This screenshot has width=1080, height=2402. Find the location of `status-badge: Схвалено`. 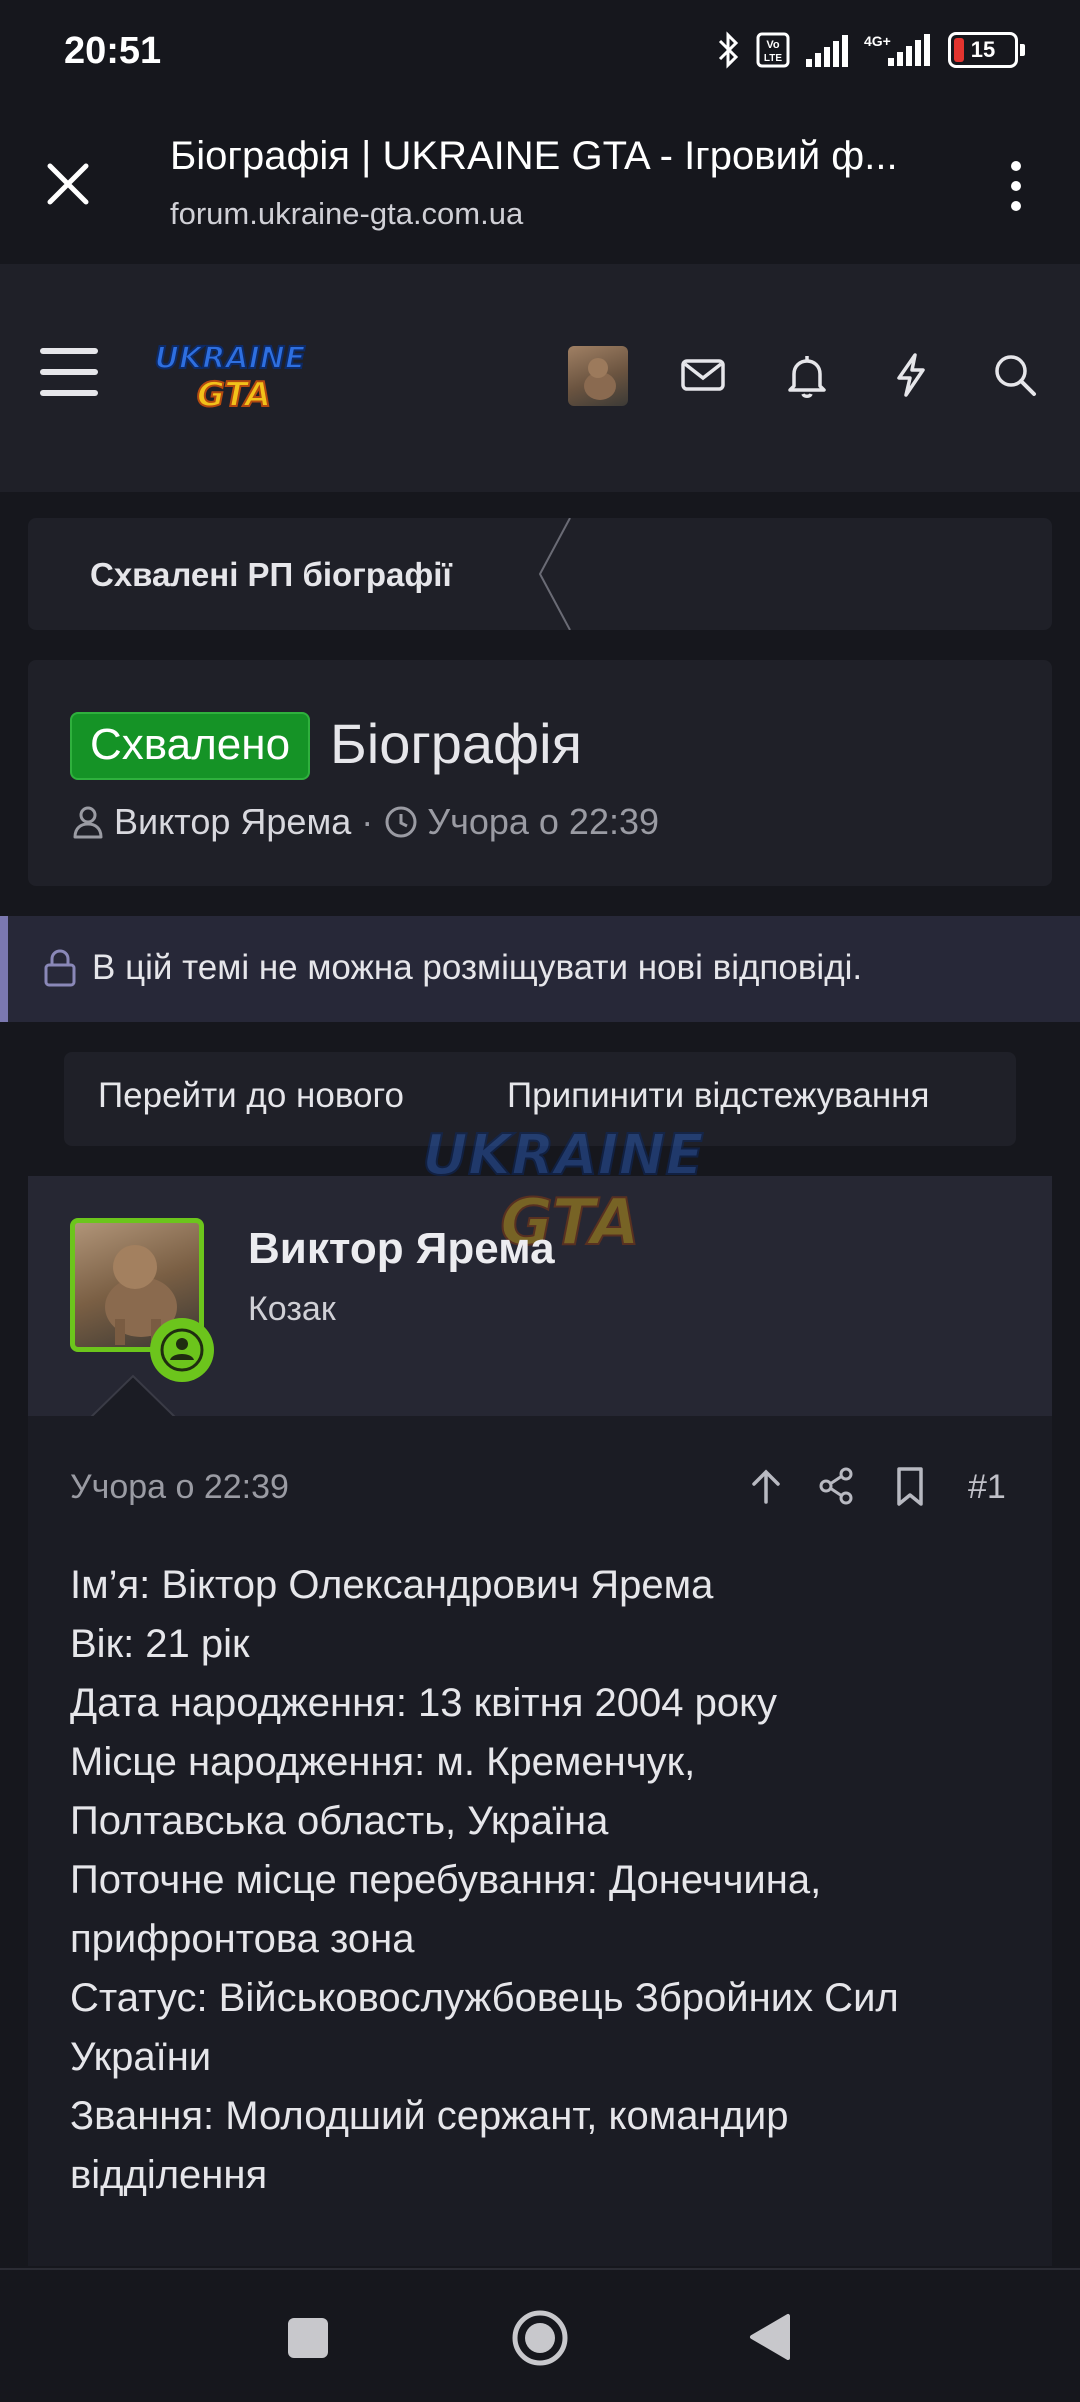

status-badge: Схвалено is located at coordinates (190, 746).